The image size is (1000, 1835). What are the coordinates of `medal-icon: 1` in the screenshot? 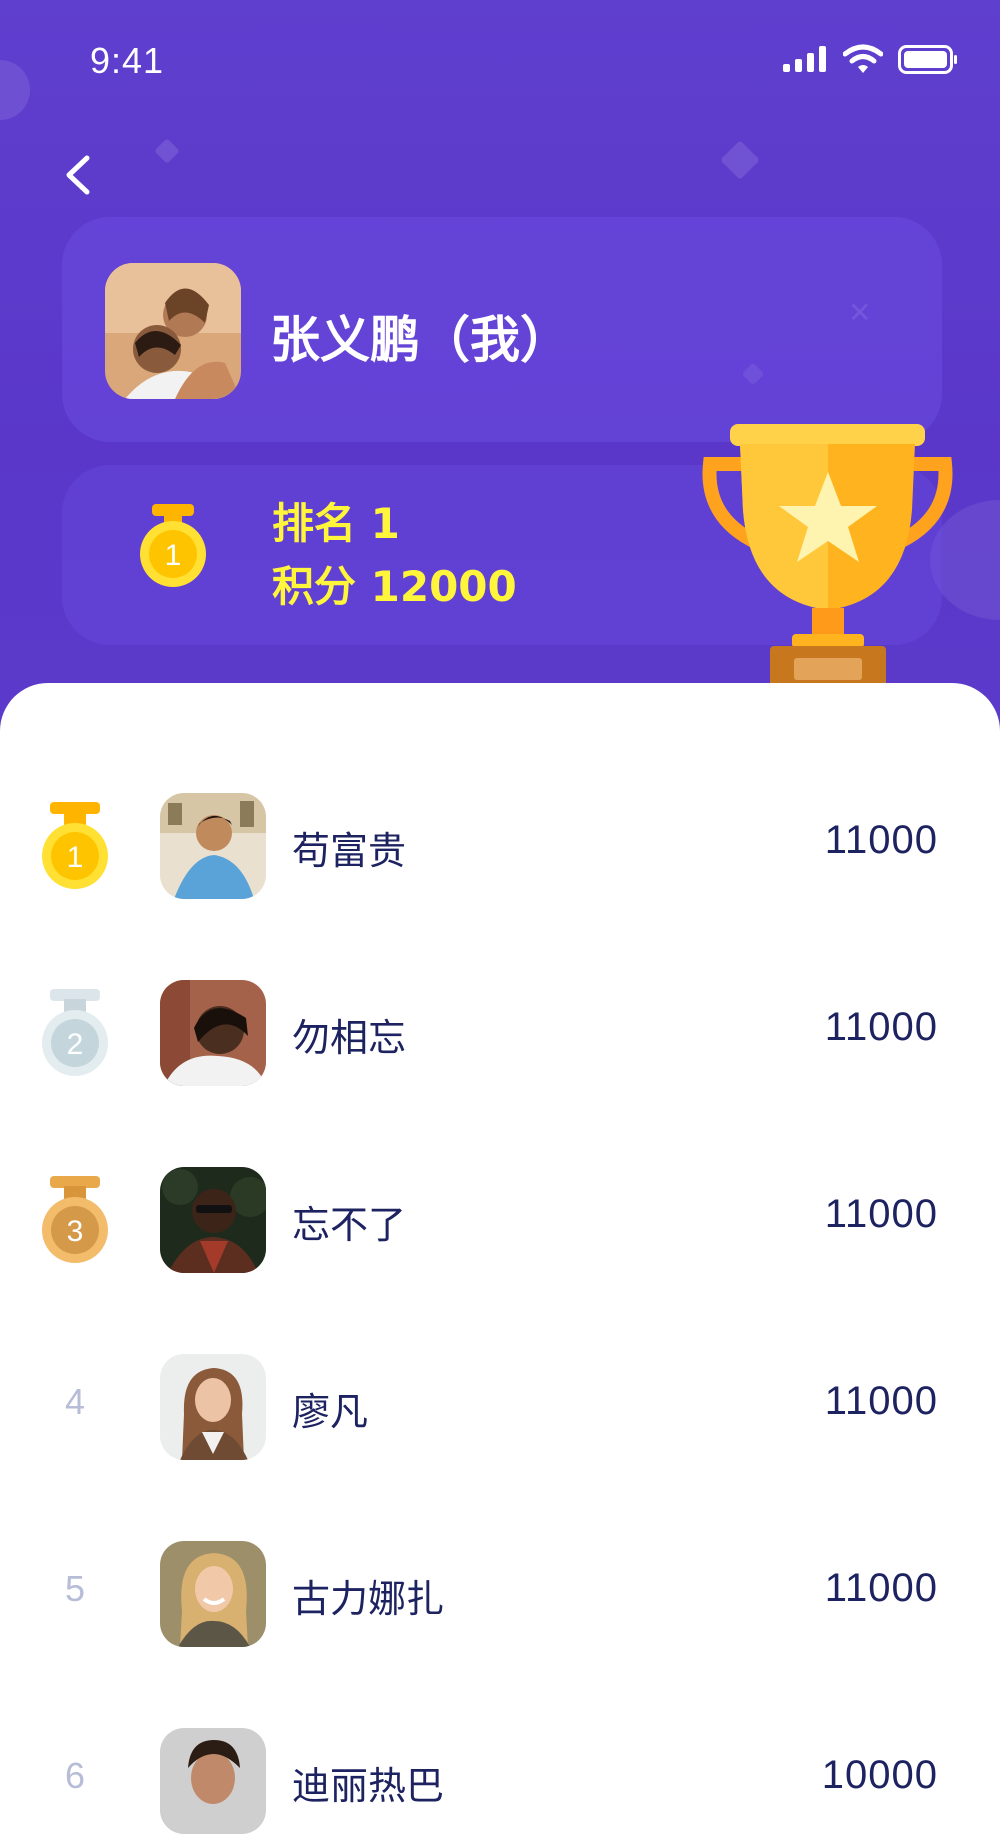 It's located at (173, 545).